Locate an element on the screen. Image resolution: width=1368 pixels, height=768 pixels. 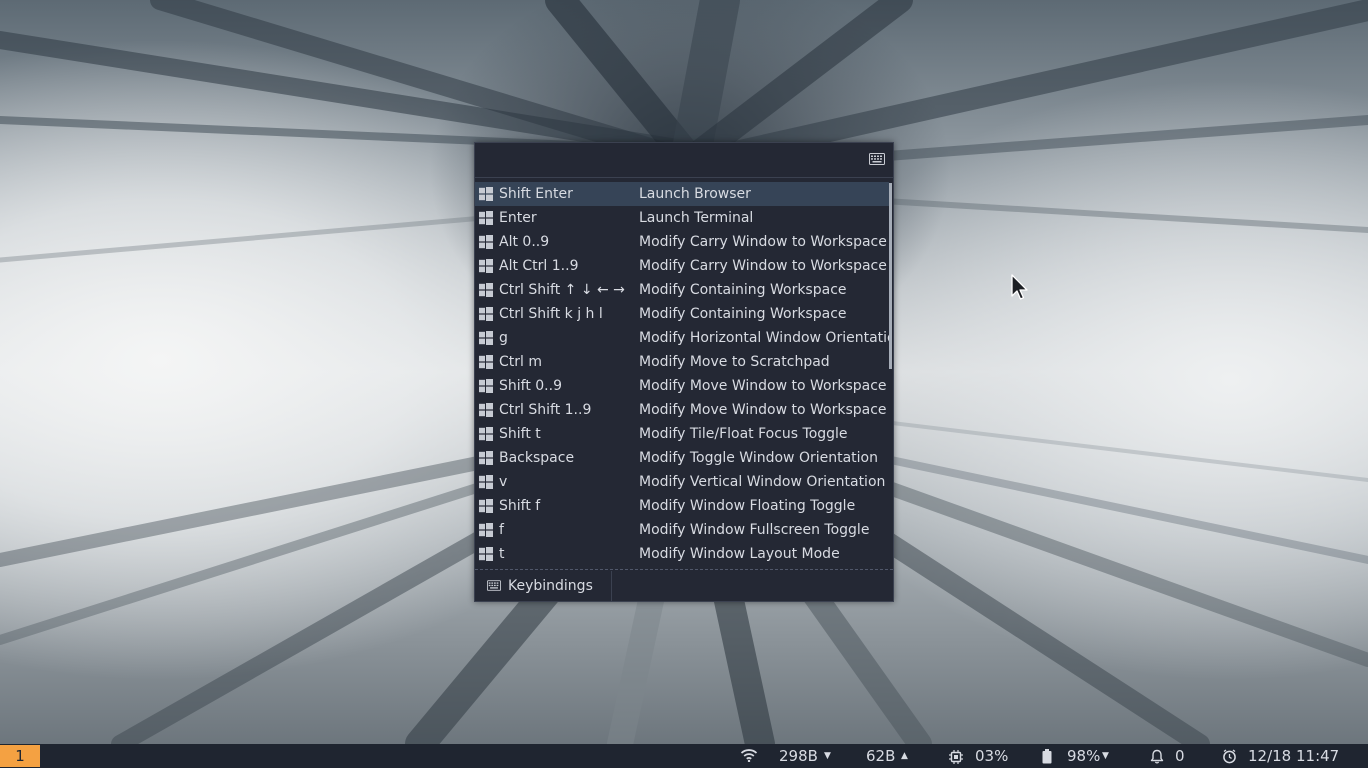
cpu-widget: 03% is located at coordinates (980, 756).